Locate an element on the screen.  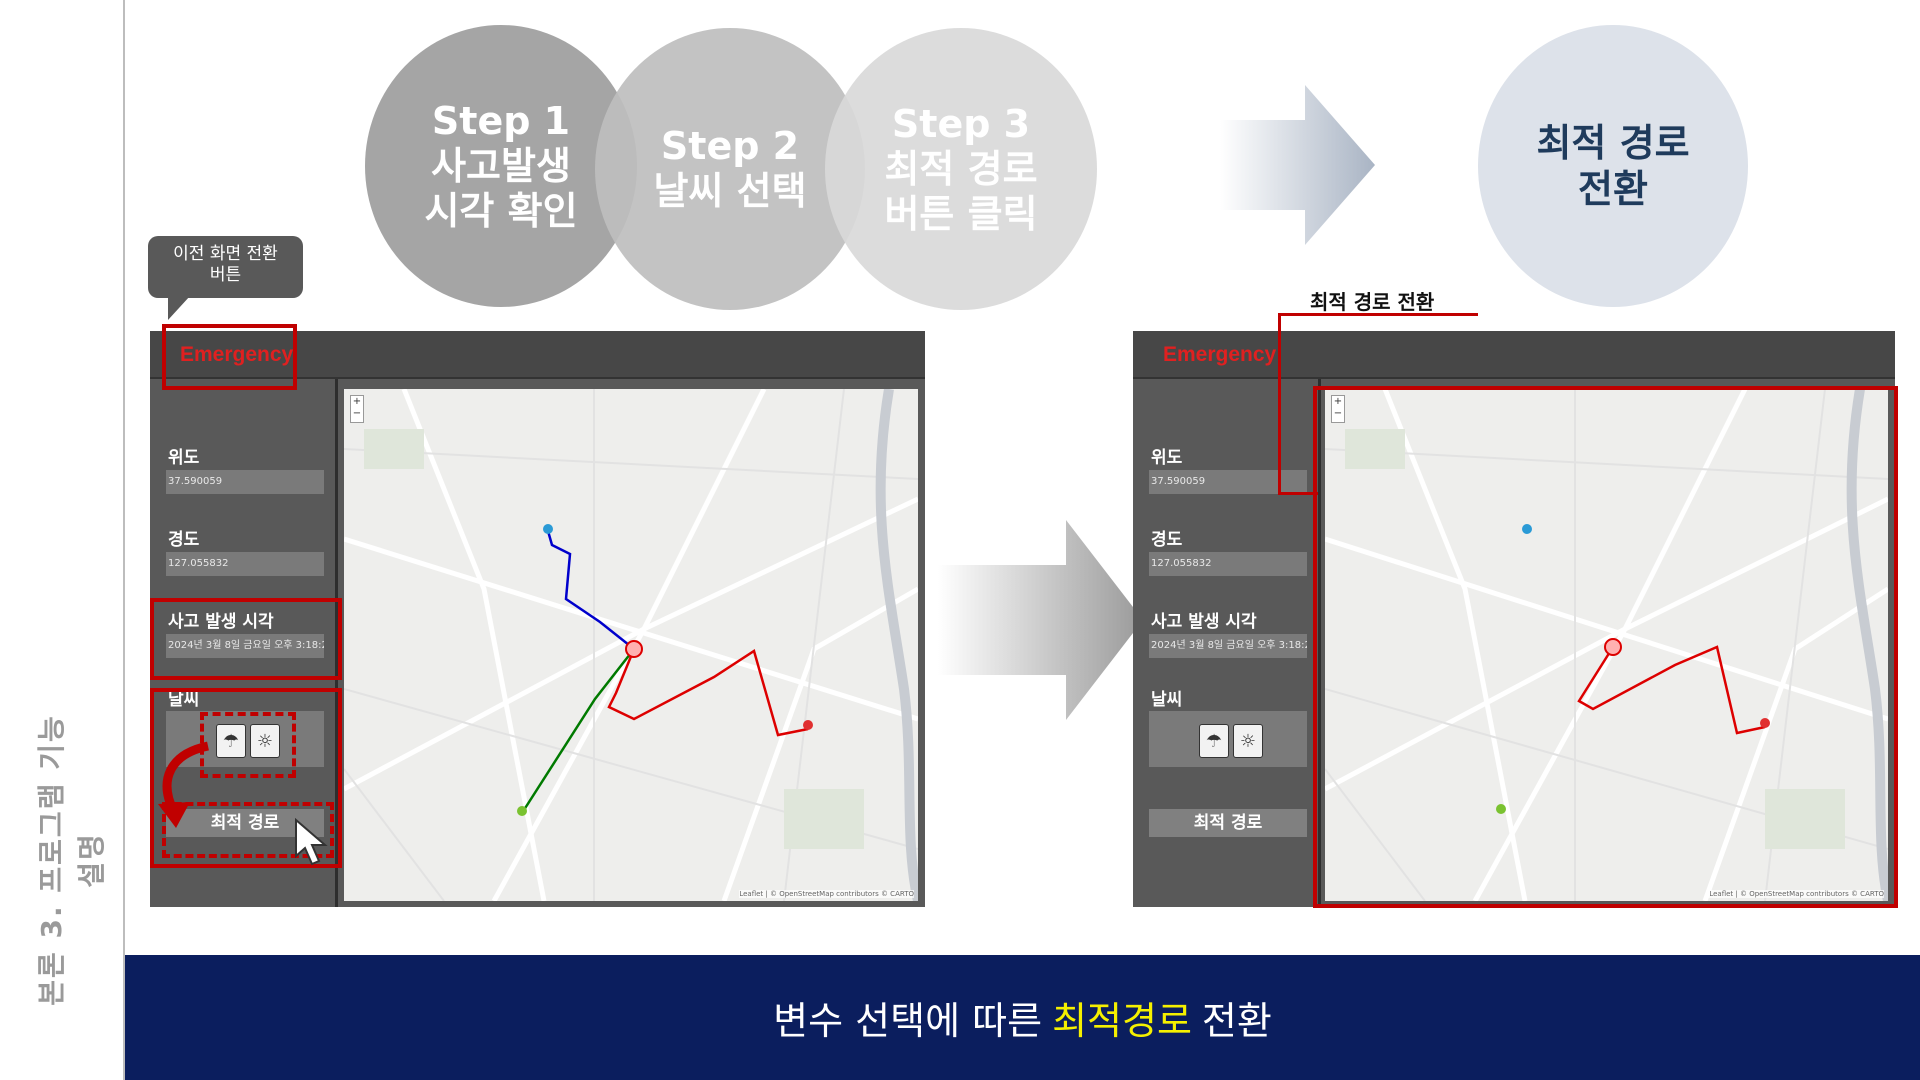
step-2-title: Step 2 is located at coordinates (730, 146).